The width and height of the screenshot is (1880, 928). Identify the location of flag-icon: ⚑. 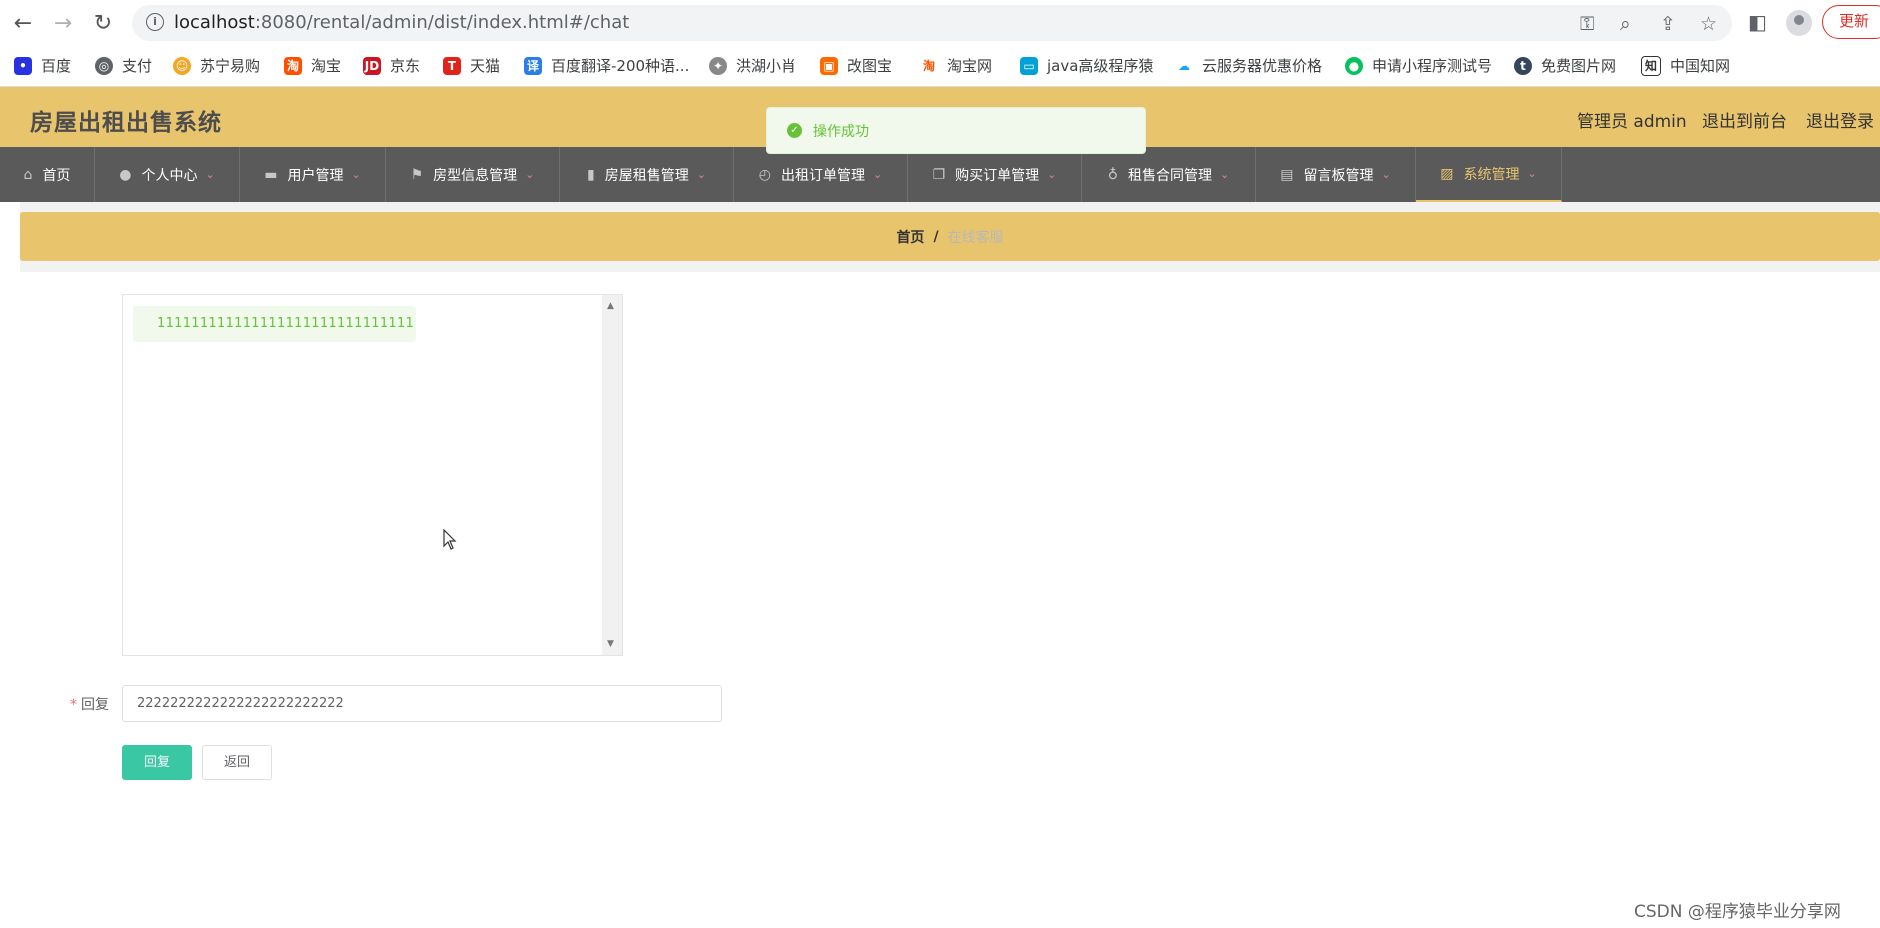
(417, 174).